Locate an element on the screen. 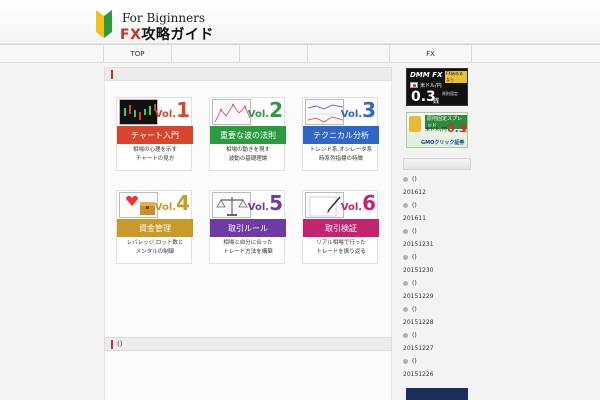 The height and width of the screenshot is (400, 600). guide-card-vol6: Vol.6 取引検証 リアル相場で行った トレードを振り返る is located at coordinates (340, 227).